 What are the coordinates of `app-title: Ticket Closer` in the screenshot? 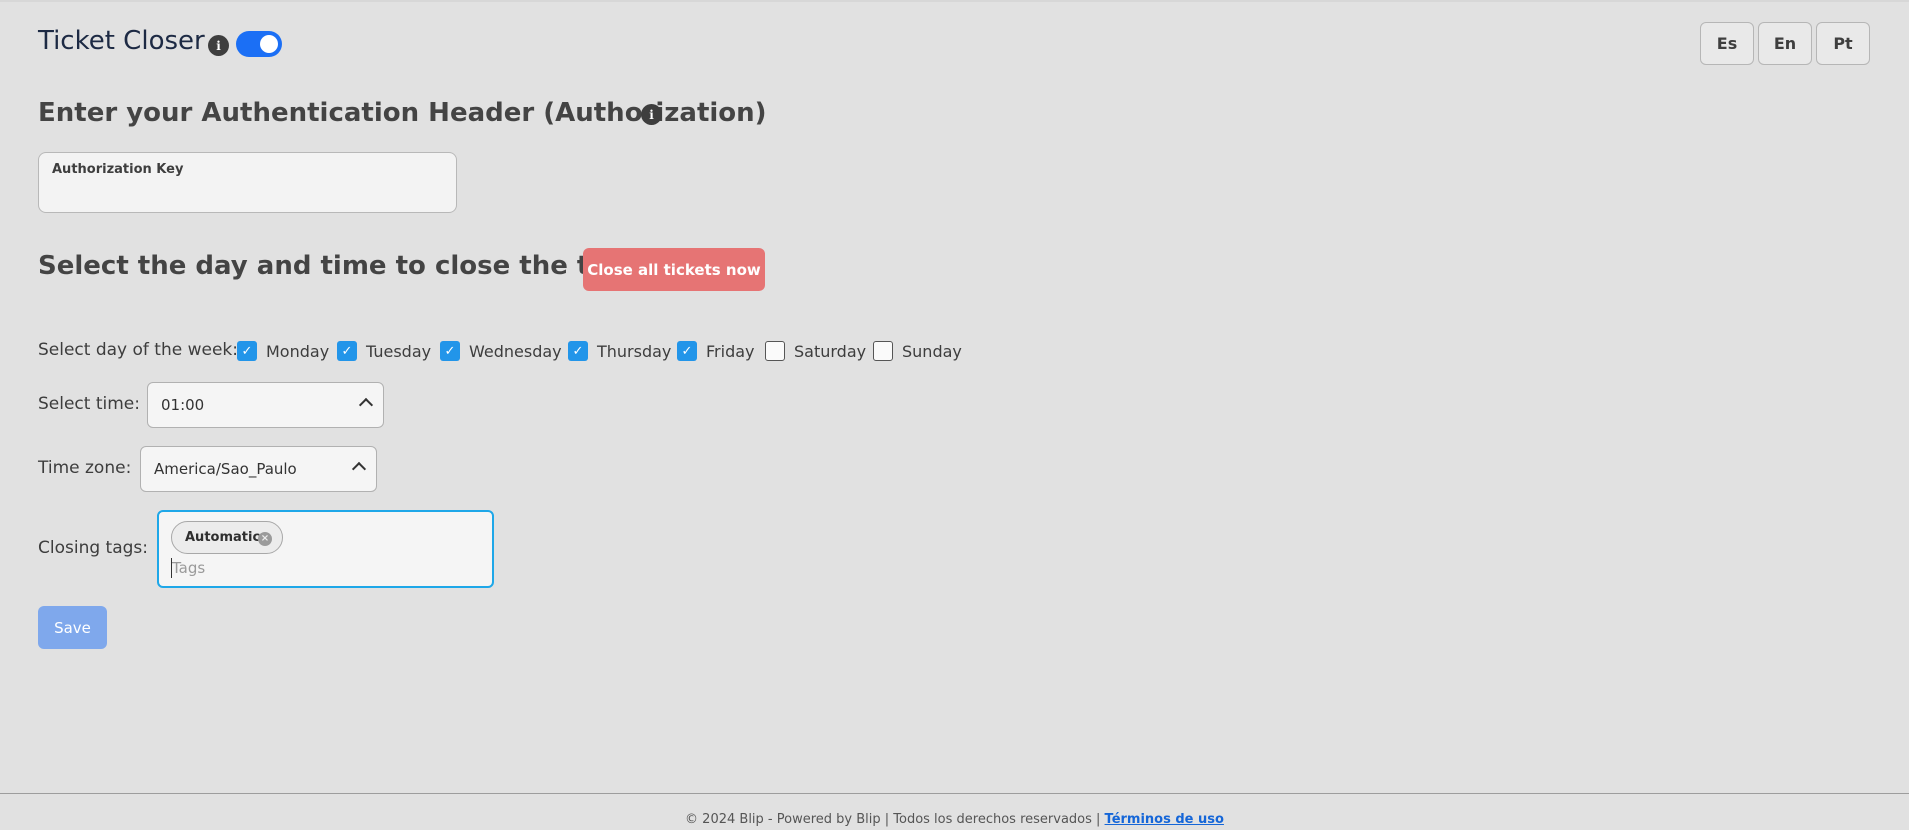 It's located at (121, 41).